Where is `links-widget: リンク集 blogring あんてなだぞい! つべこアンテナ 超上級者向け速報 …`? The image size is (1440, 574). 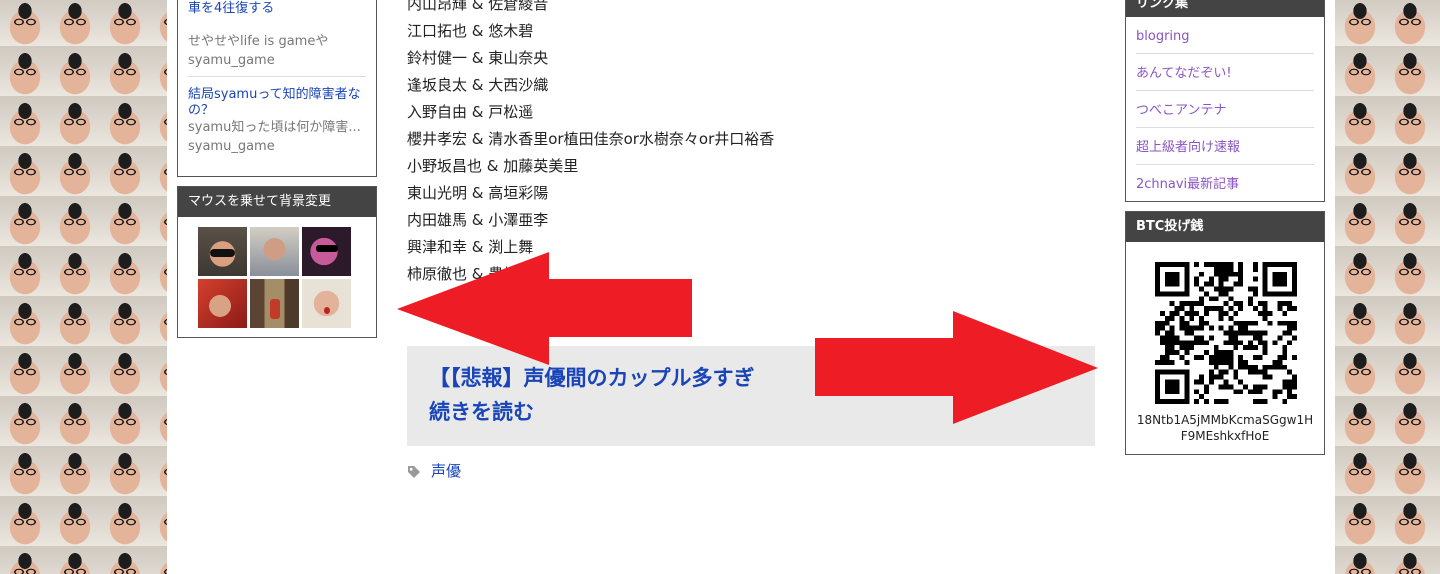
links-widget: リンク集 blogring あんてなだぞい! つべこアンテナ 超上級者向け速報 … is located at coordinates (1225, 101).